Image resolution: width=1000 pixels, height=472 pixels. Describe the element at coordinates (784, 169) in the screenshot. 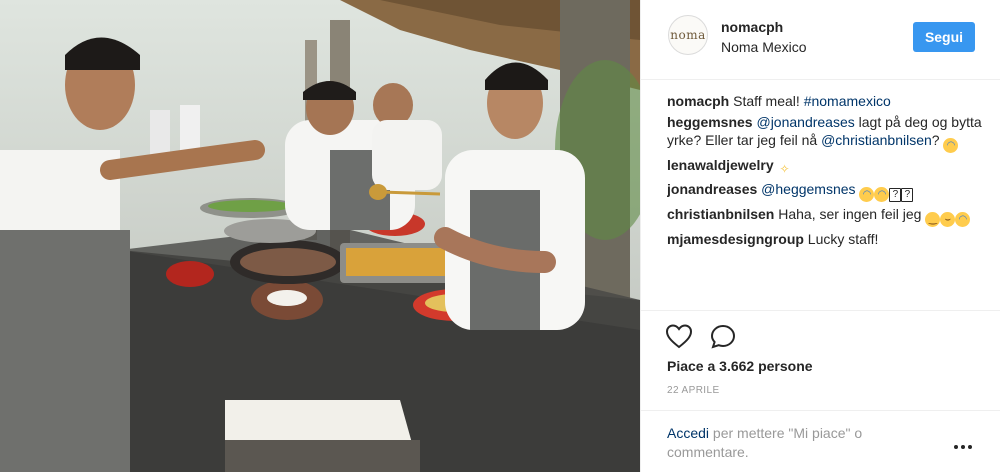

I see `clap-emoji-icon: ✧` at that location.